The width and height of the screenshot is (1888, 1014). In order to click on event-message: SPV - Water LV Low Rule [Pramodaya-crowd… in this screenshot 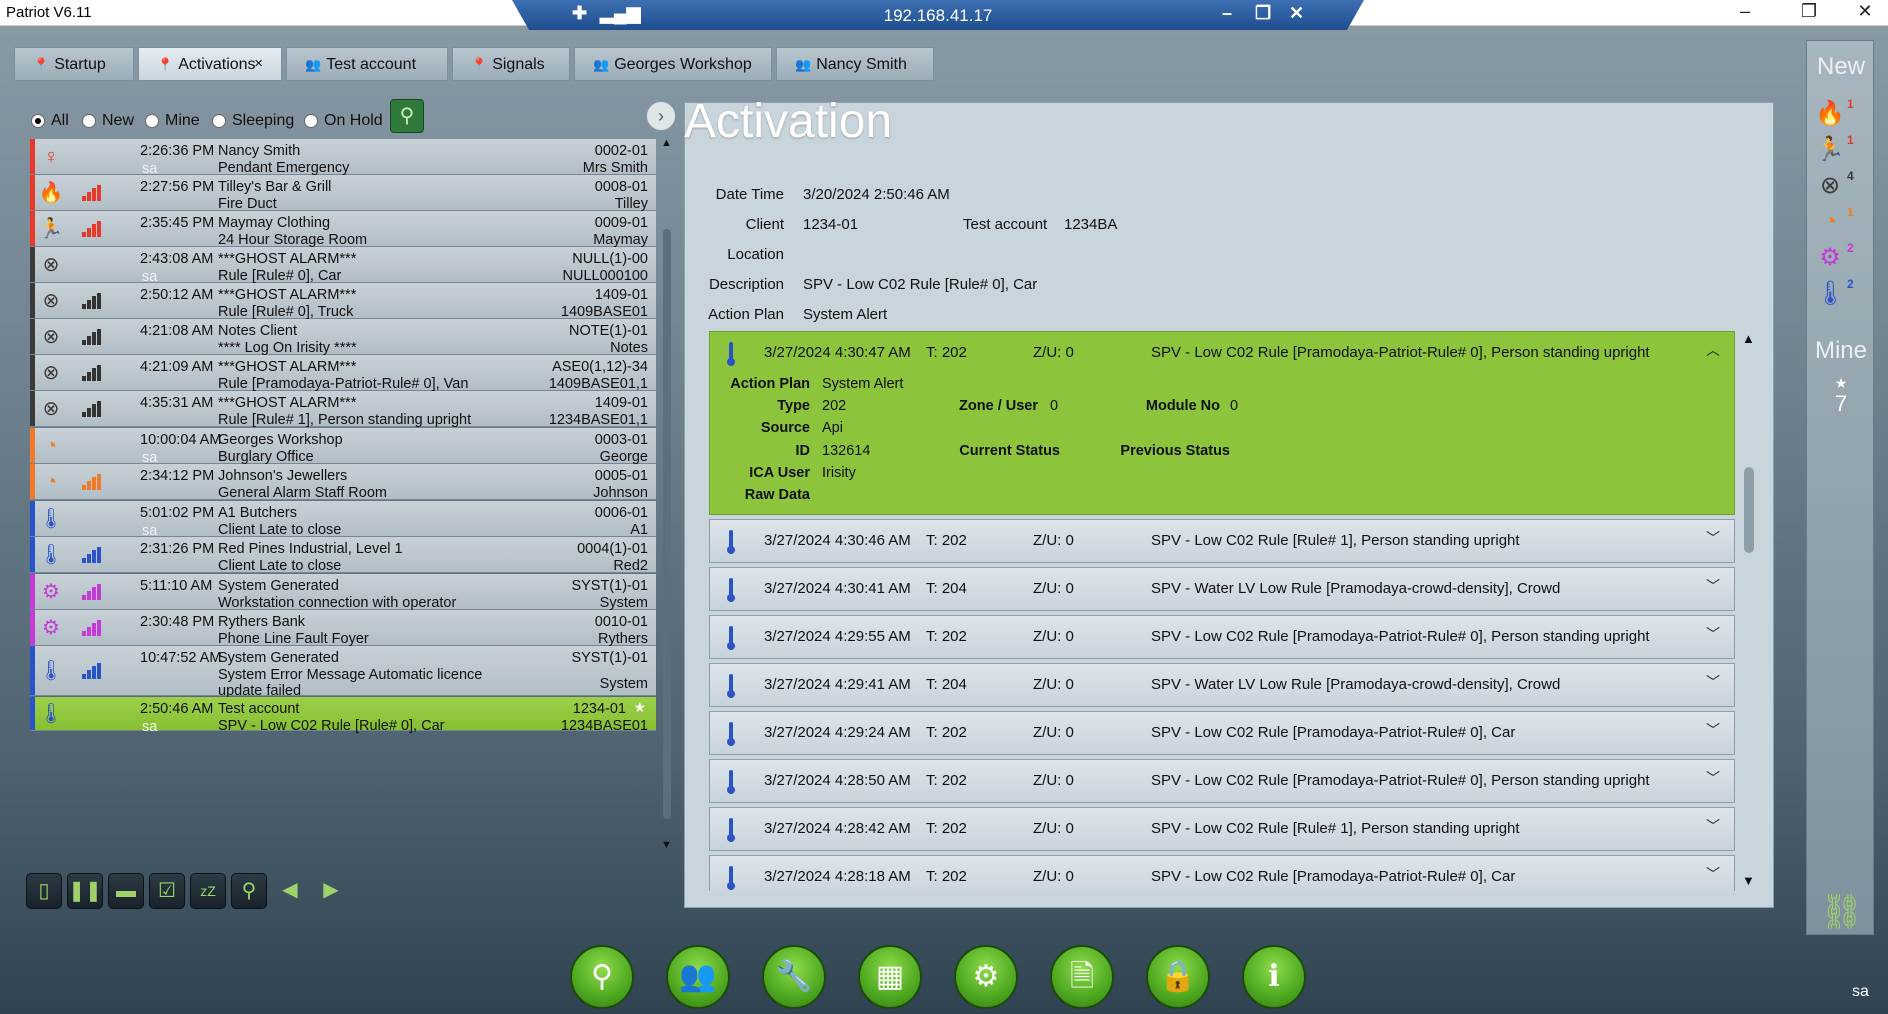, I will do `click(1356, 588)`.